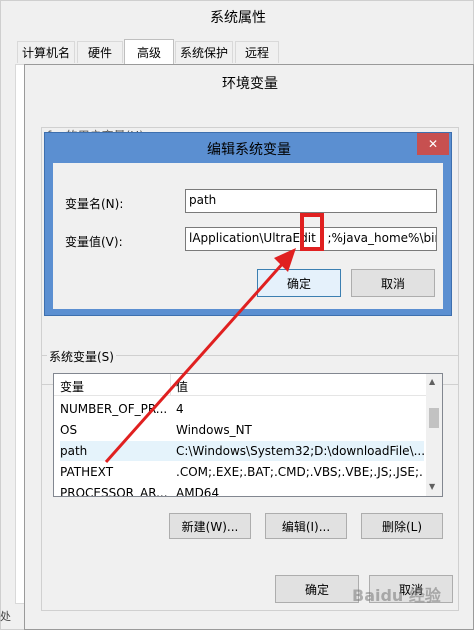 This screenshot has height=630, width=474. I want to click on watermark-logo: Baidu 经验, so click(396, 595).